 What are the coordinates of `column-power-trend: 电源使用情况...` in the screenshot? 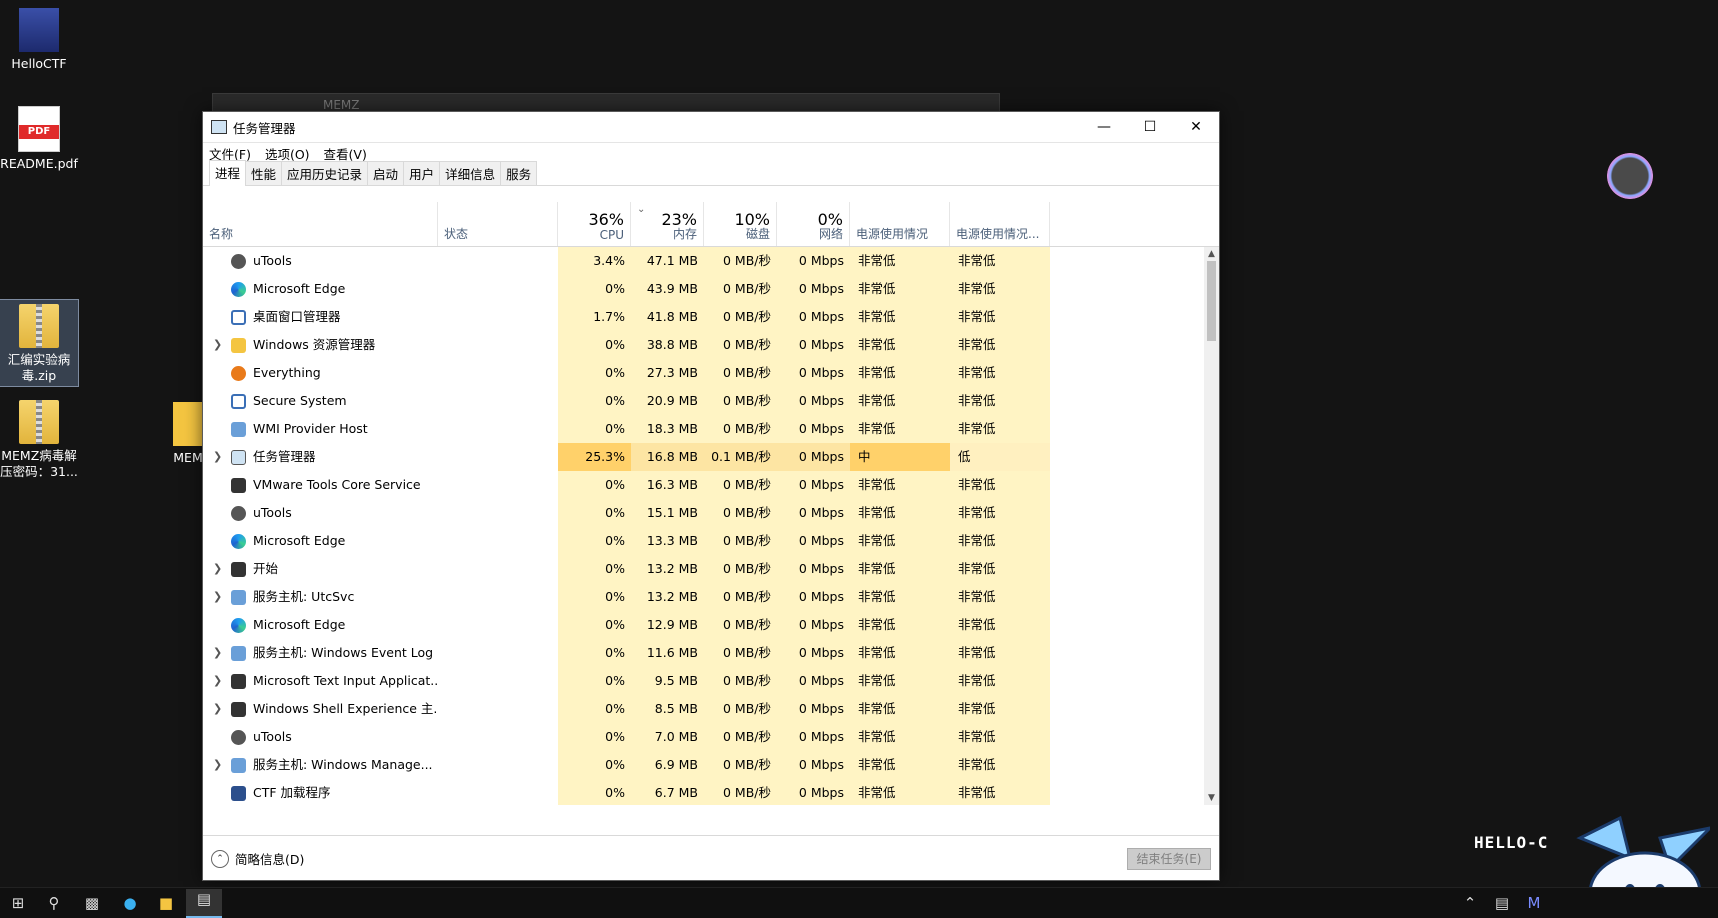 It's located at (1000, 224).